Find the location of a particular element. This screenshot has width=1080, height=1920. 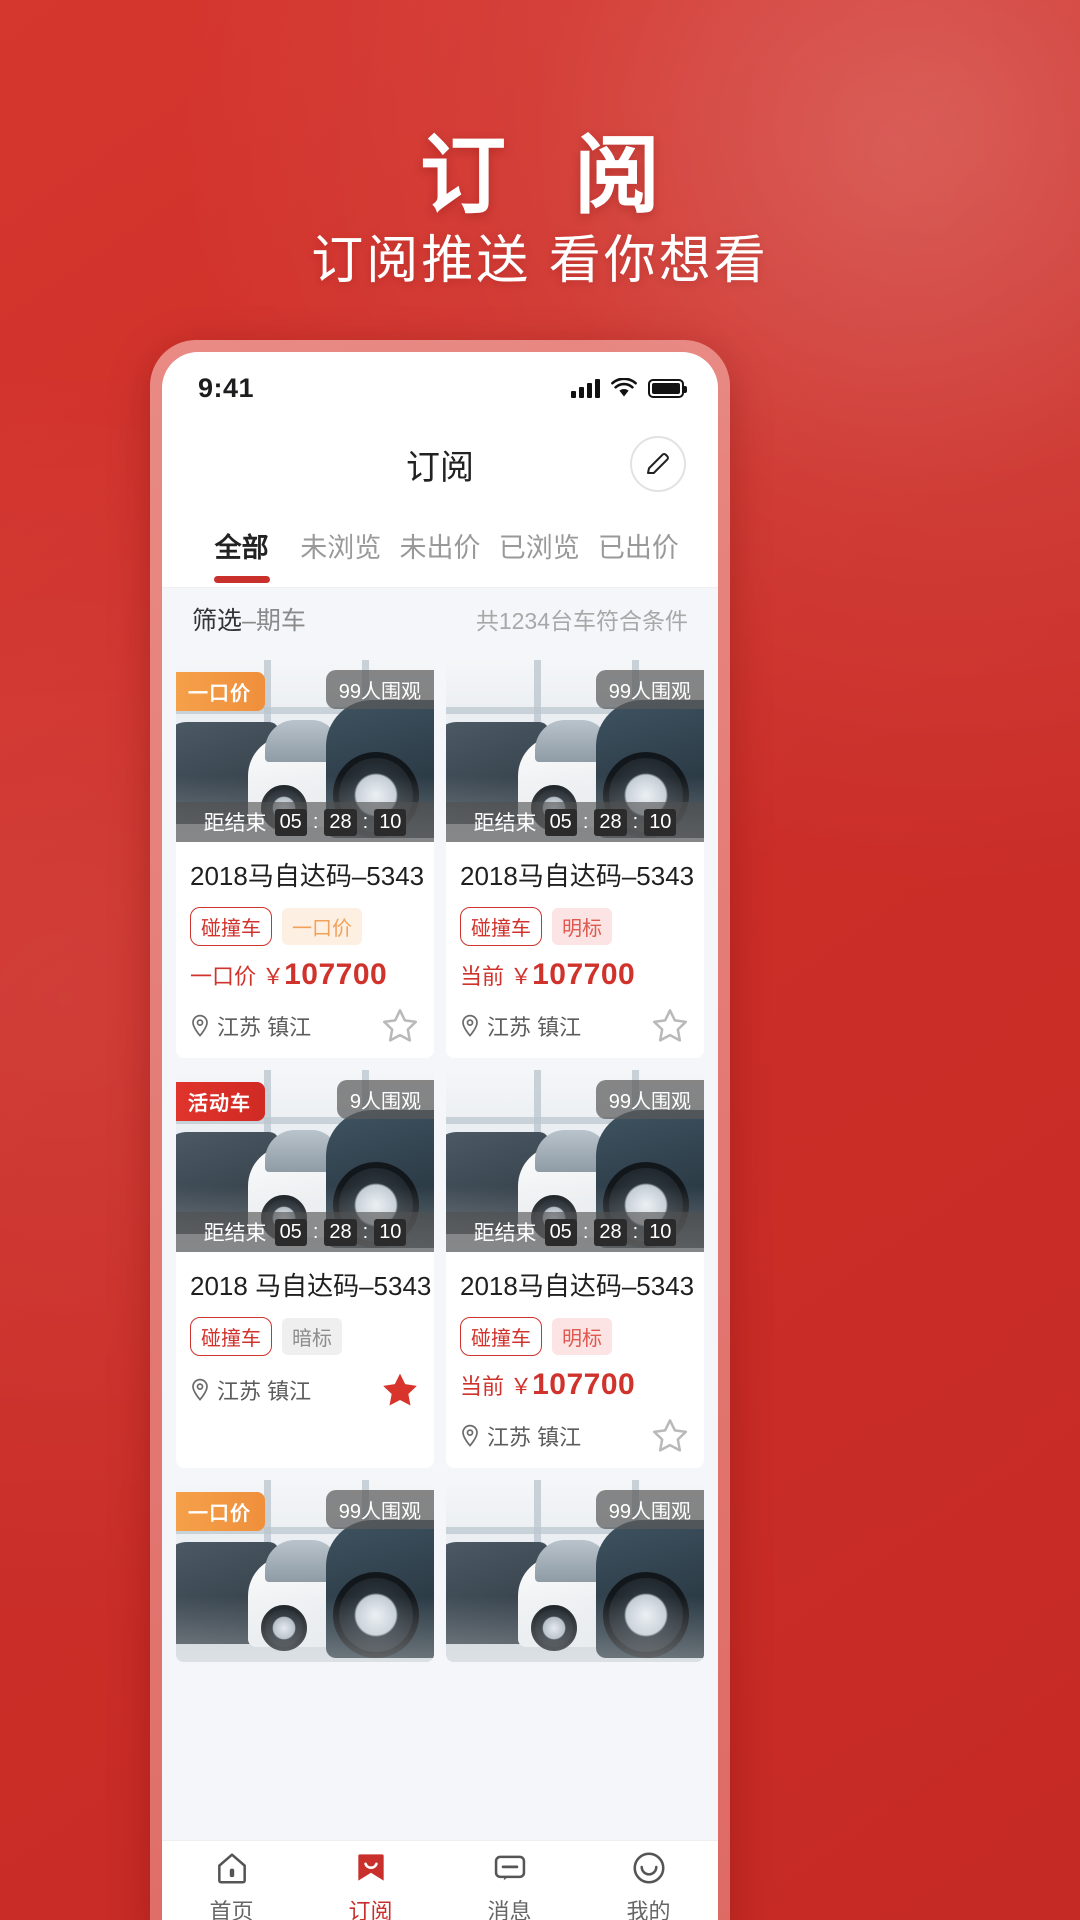

nav-label: 消息 is located at coordinates (509, 1909).